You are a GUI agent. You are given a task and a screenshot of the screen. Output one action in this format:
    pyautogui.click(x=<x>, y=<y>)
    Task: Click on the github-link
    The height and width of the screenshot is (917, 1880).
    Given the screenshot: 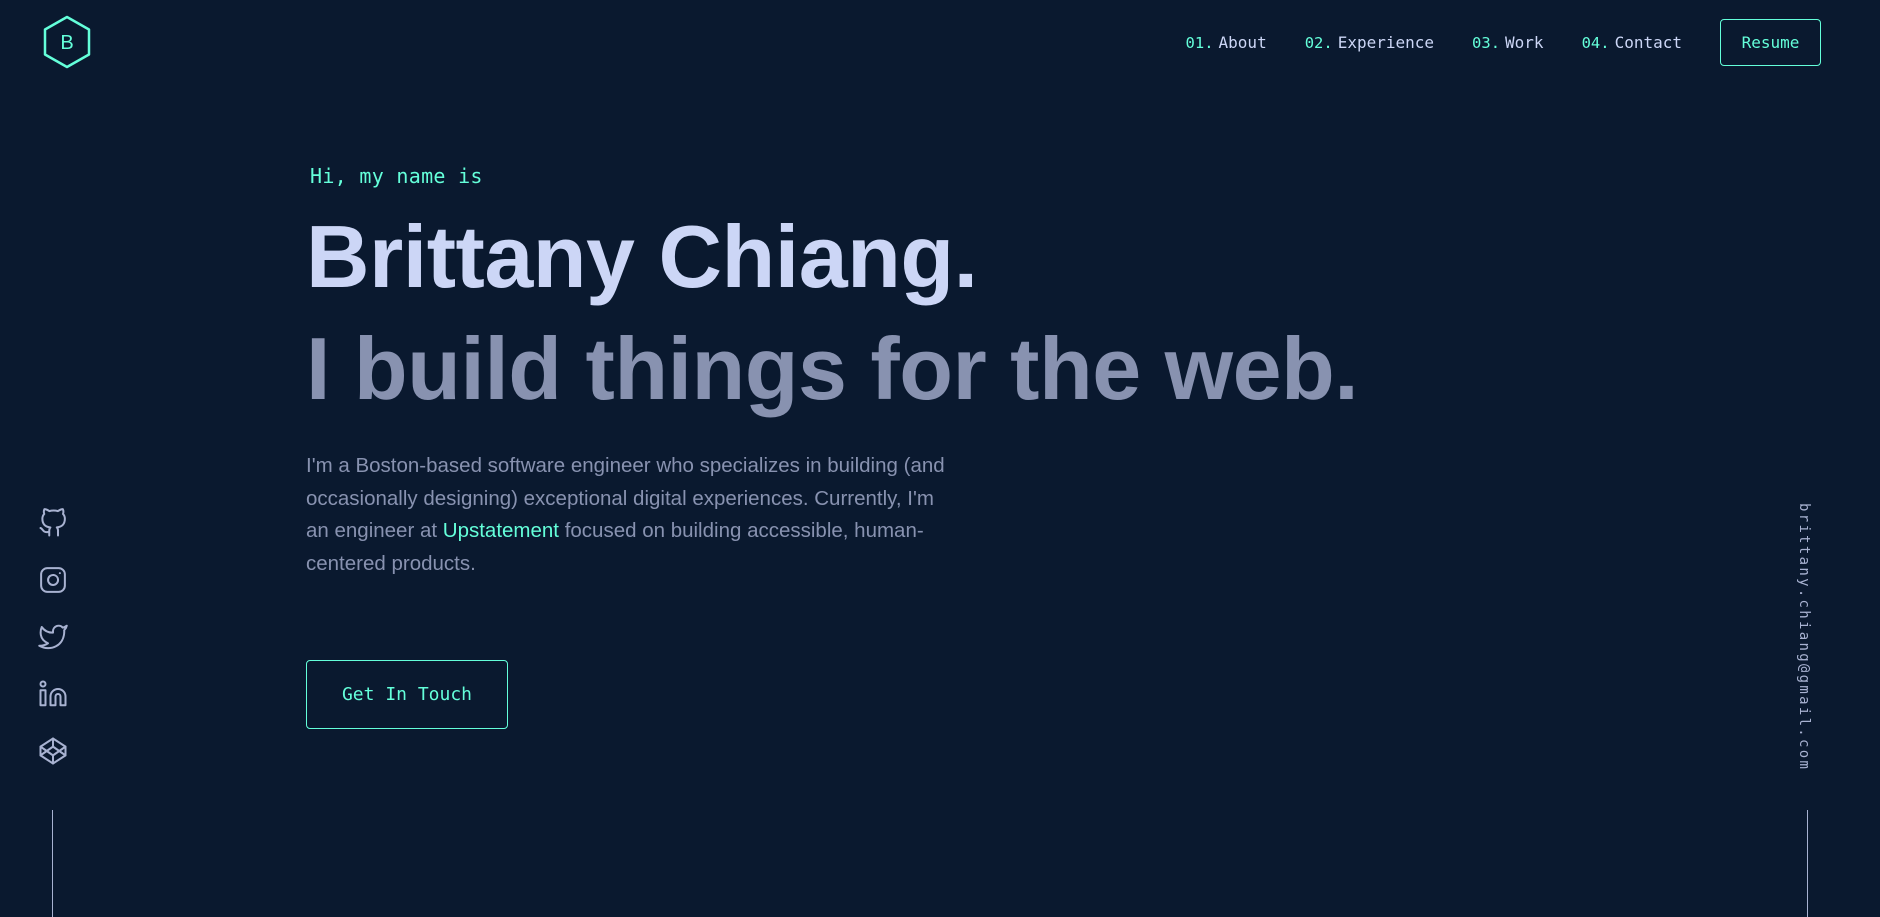 What is the action you would take?
    pyautogui.click(x=53, y=523)
    